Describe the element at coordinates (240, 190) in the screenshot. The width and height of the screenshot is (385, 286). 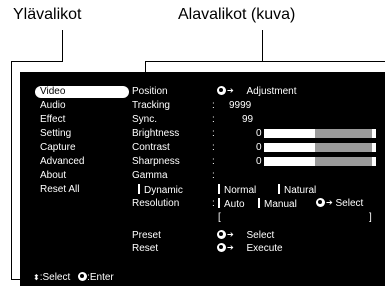
I see `normal-label: Normal` at that location.